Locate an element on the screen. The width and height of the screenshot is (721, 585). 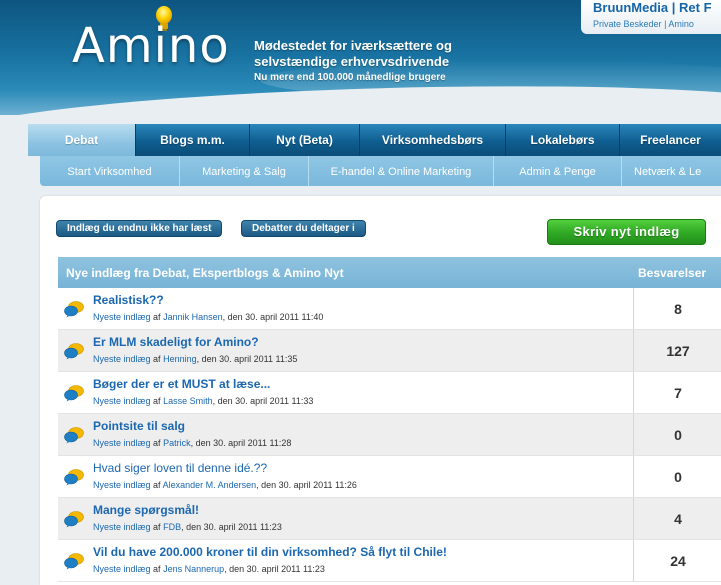
subnav-marketing-salg: Marketing & Salg is located at coordinates (244, 171).